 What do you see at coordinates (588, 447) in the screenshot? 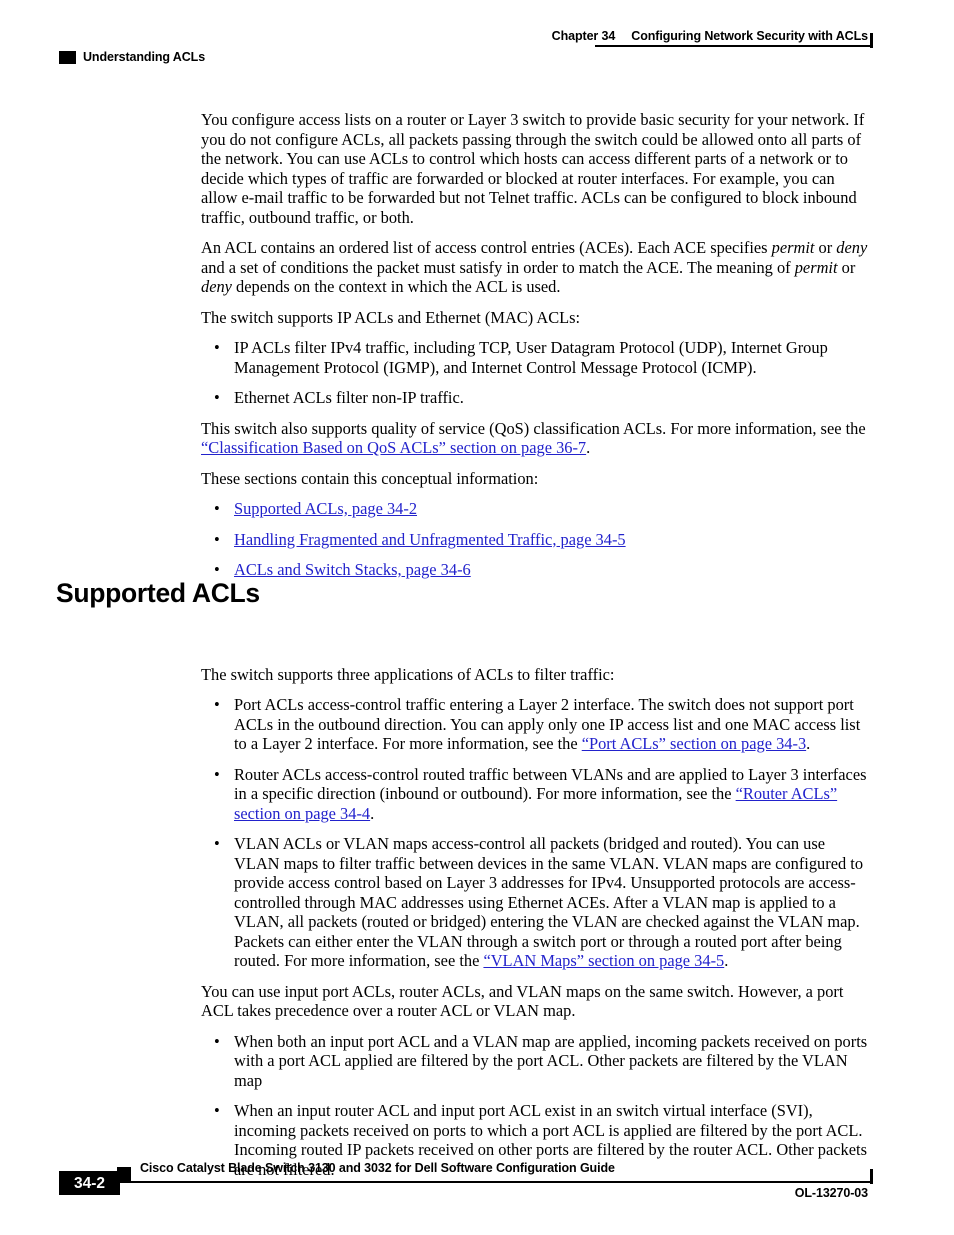
I see `para4-part-b: .` at bounding box center [588, 447].